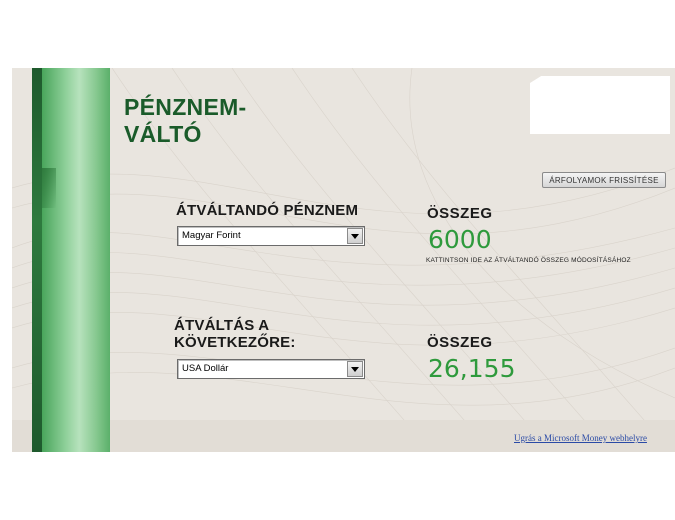 The image size is (675, 520). Describe the element at coordinates (600, 105) in the screenshot. I see `white-logo-area` at that location.